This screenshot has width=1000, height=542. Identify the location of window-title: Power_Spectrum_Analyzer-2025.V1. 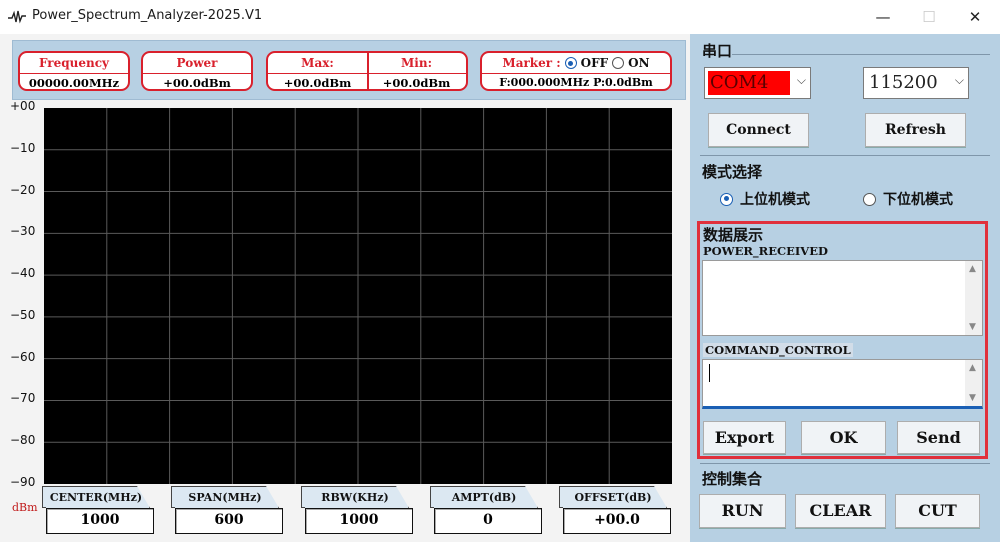
(147, 15).